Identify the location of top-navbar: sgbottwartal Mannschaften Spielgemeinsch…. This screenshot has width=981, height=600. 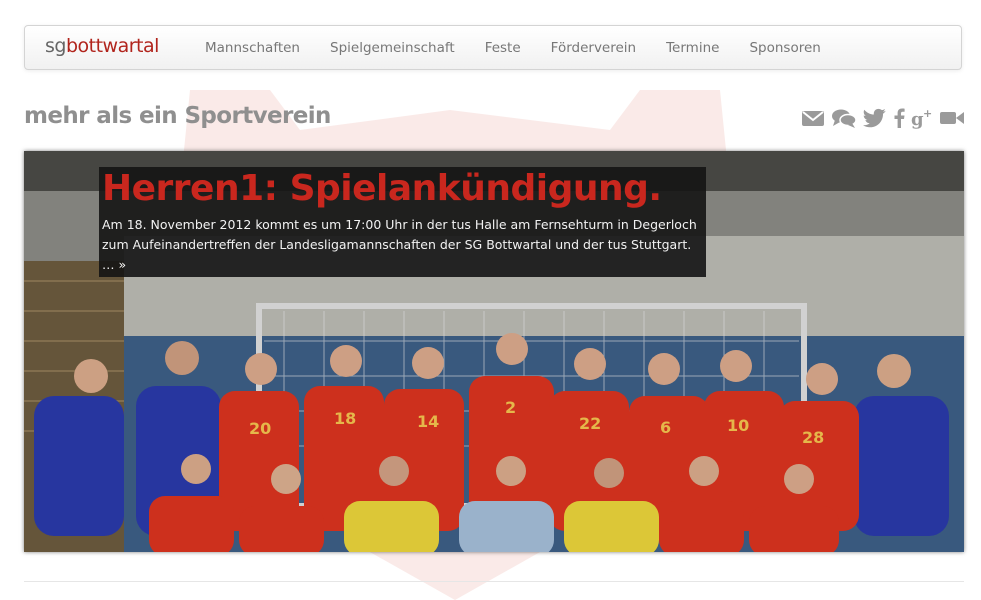
(493, 47).